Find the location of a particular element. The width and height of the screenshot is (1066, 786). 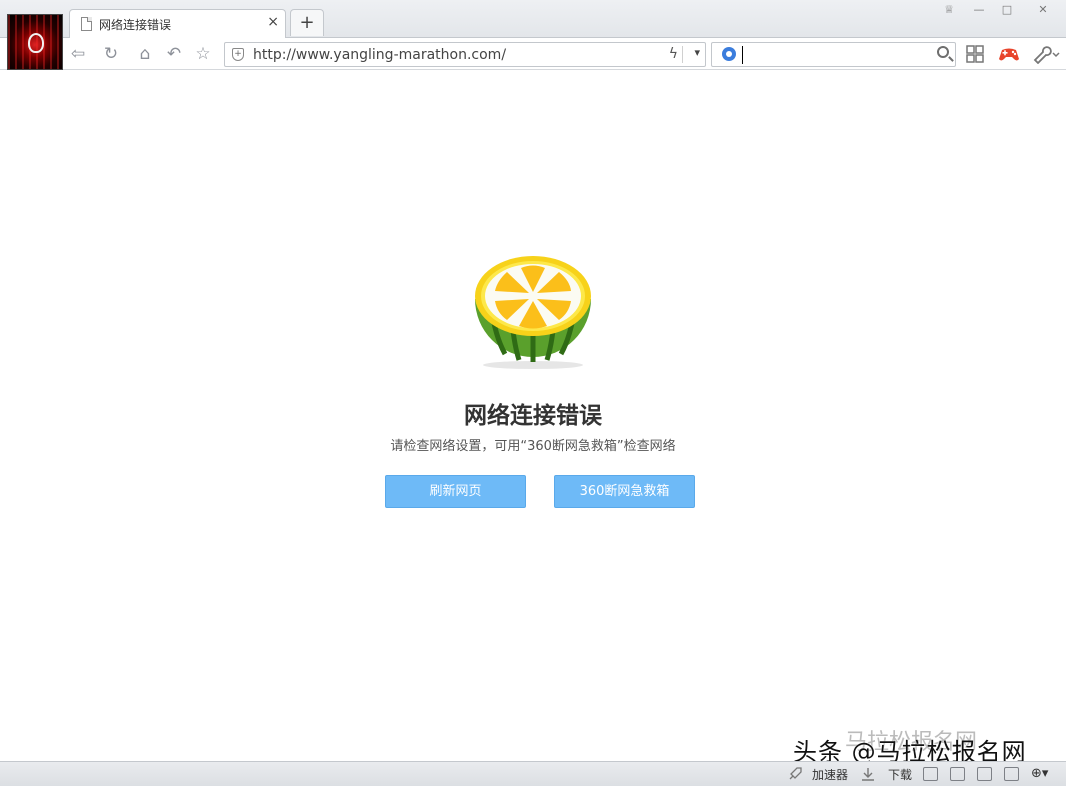

user-avatar is located at coordinates (35, 42).